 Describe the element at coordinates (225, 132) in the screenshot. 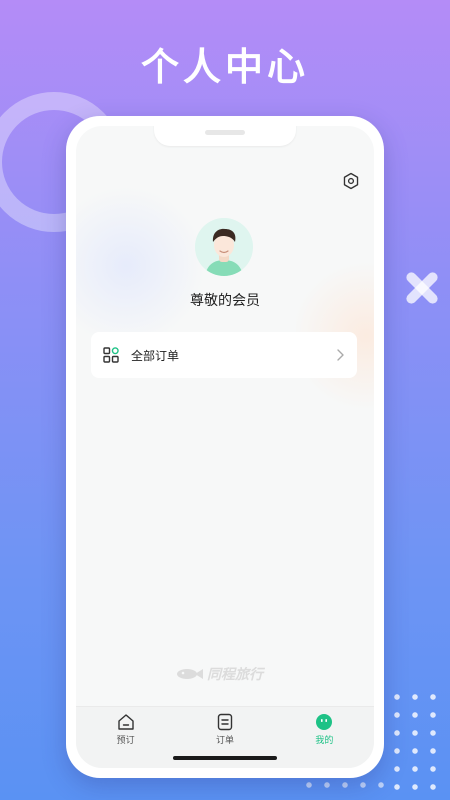

I see `speaker-grille` at that location.